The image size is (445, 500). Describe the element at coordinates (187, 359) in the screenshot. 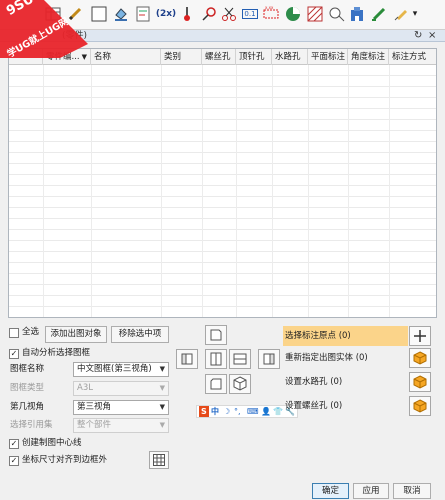

I see `left-view-button` at that location.